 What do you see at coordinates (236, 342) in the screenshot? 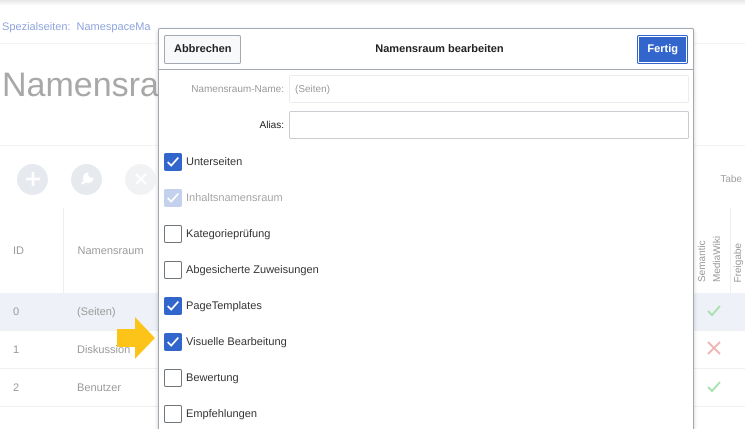
I see `checkbox-label: Visuelle Bearbeitung` at bounding box center [236, 342].